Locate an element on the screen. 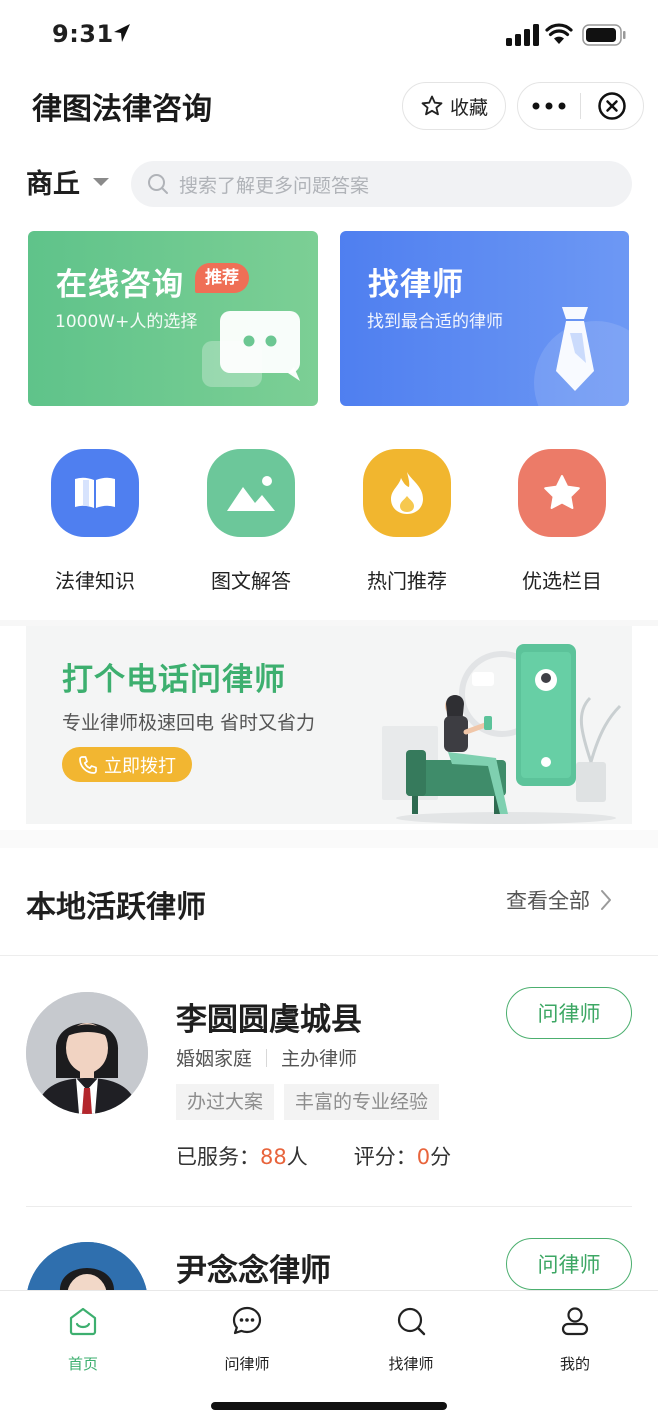 This screenshot has width=658, height=1424. miniapp-capsule is located at coordinates (580, 106).